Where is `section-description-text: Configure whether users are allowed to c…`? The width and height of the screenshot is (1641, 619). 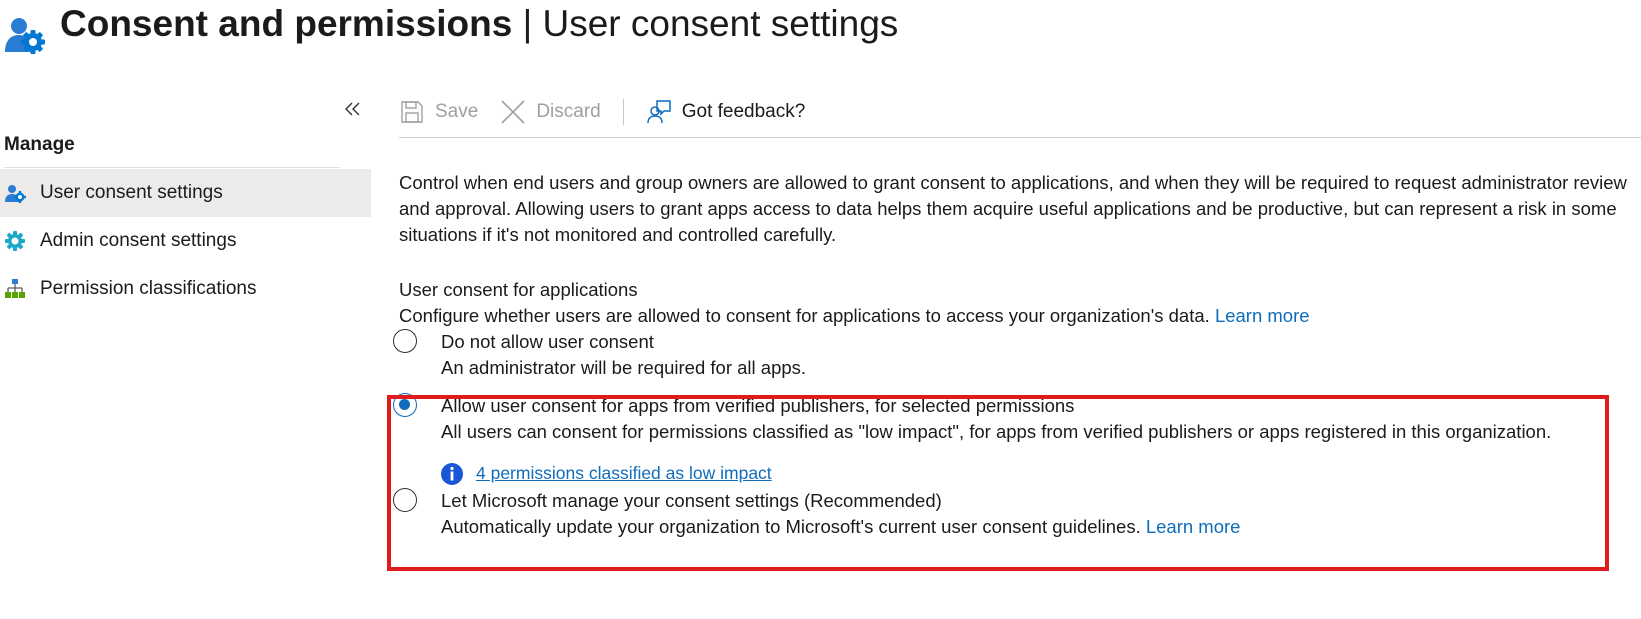
section-description-text: Configure whether users are allowed to c… is located at coordinates (804, 315).